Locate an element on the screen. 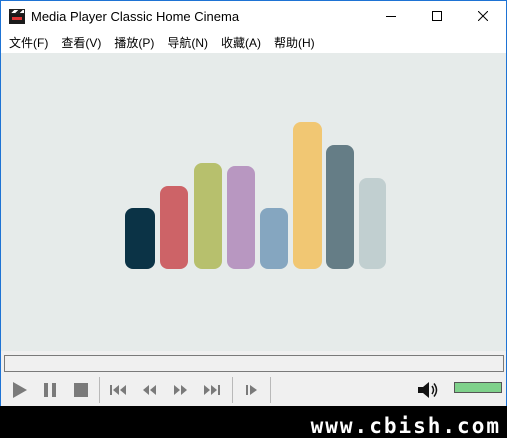 The height and width of the screenshot is (438, 507). rewind-icon is located at coordinates (149, 390).